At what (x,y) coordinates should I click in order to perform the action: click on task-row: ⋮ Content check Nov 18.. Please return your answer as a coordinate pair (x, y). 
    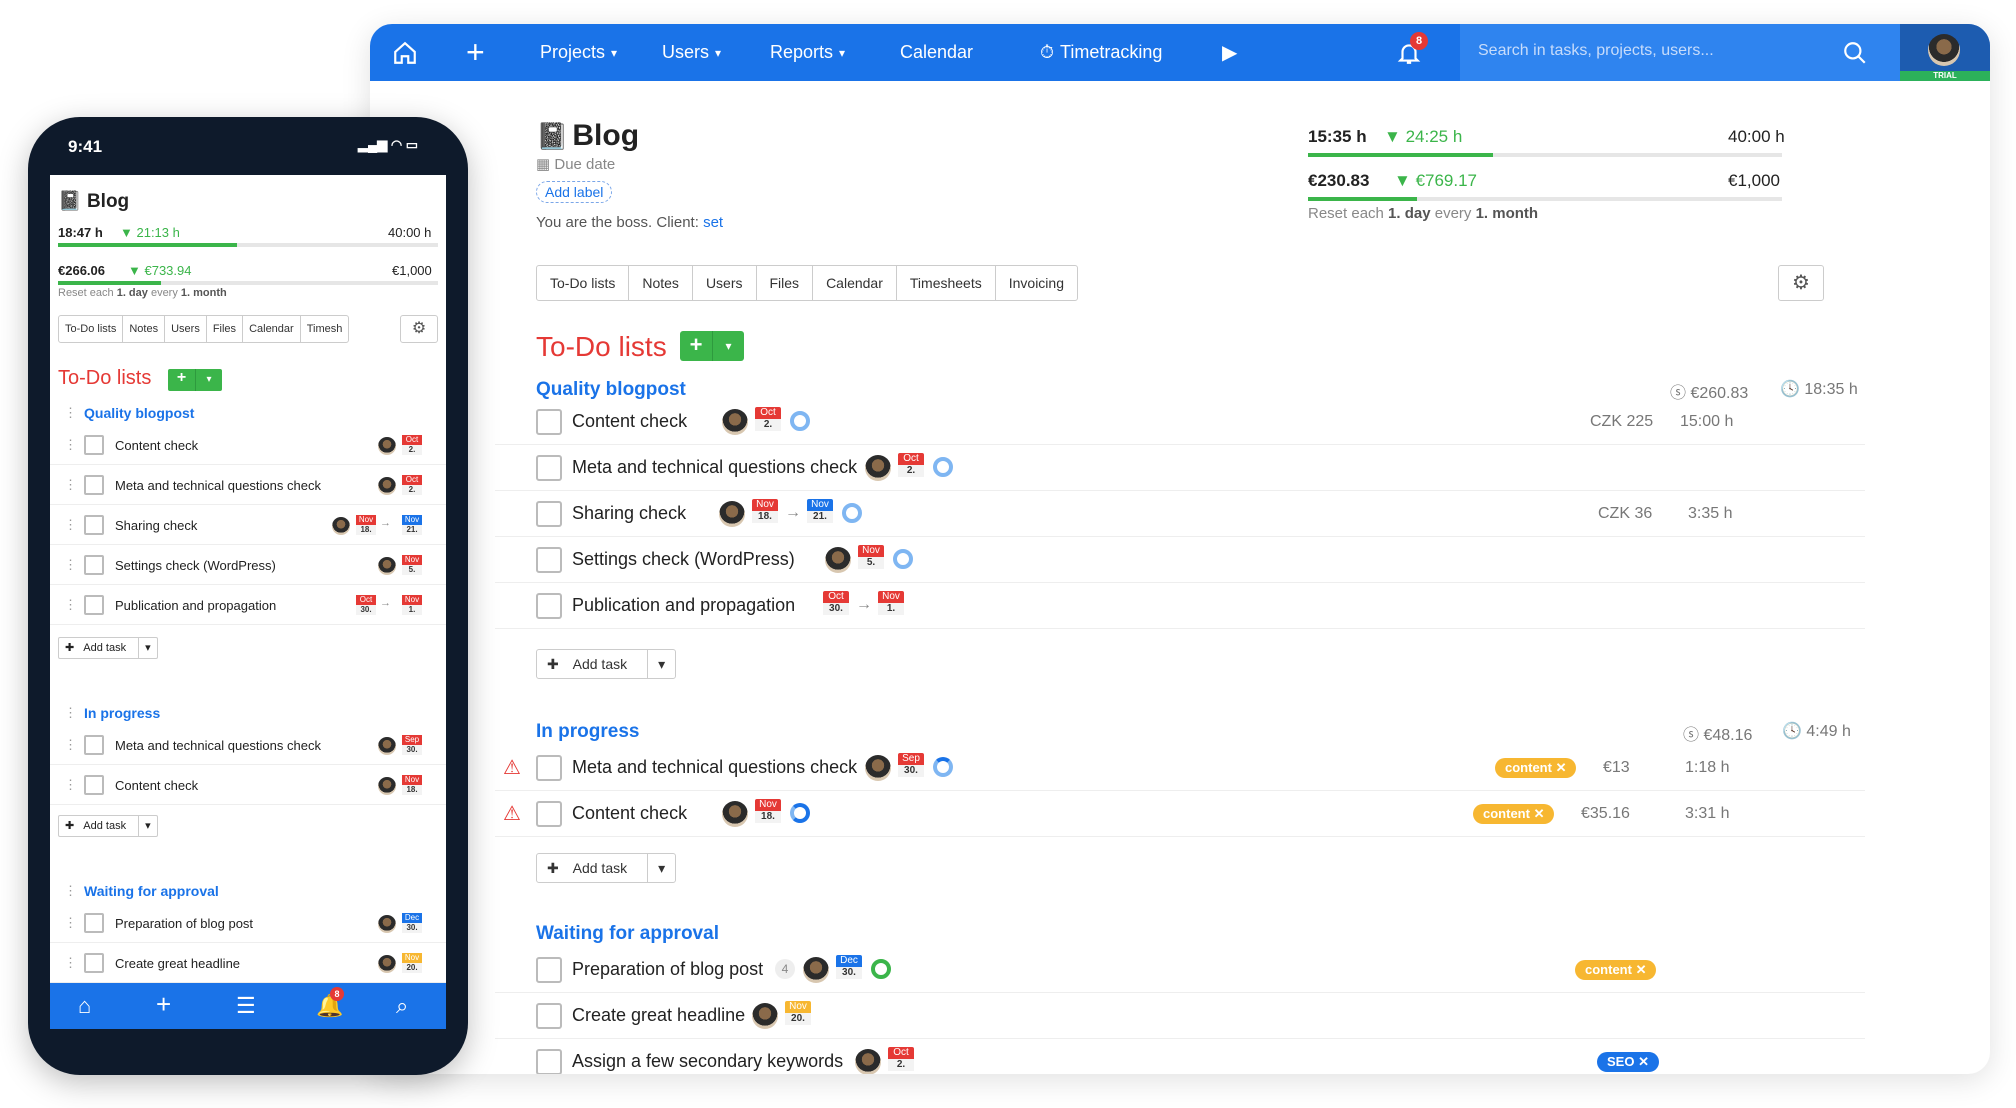
    Looking at the image, I should click on (248, 785).